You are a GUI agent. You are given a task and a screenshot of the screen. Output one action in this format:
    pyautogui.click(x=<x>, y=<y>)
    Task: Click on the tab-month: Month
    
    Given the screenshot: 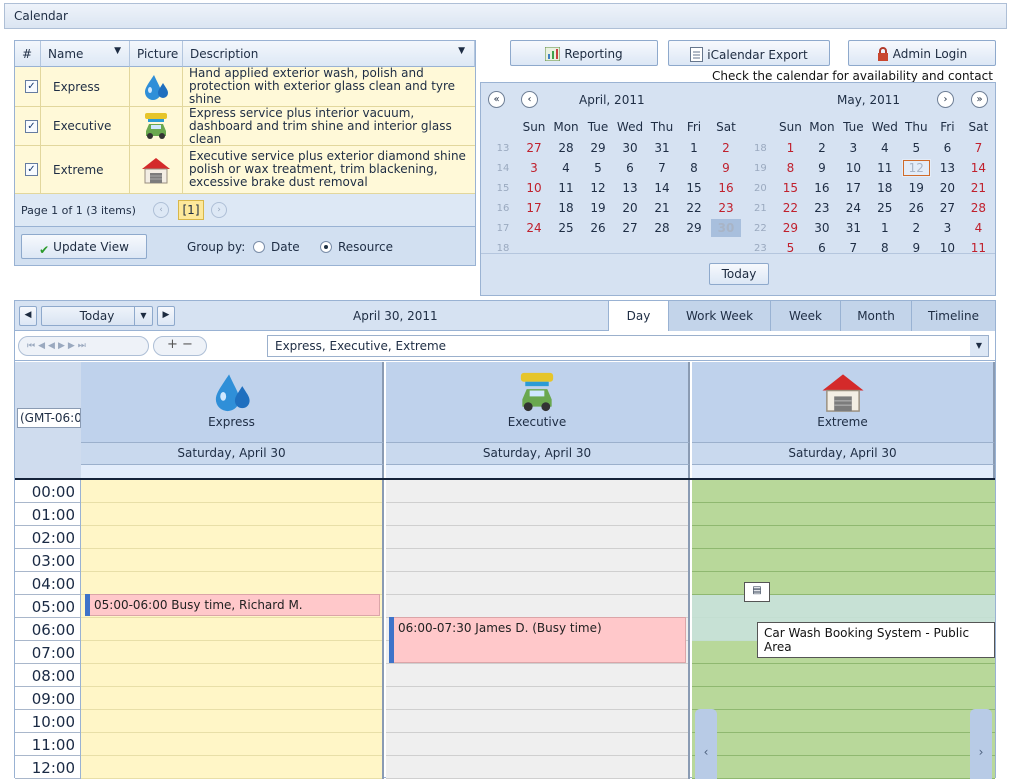 What is the action you would take?
    pyautogui.click(x=875, y=316)
    